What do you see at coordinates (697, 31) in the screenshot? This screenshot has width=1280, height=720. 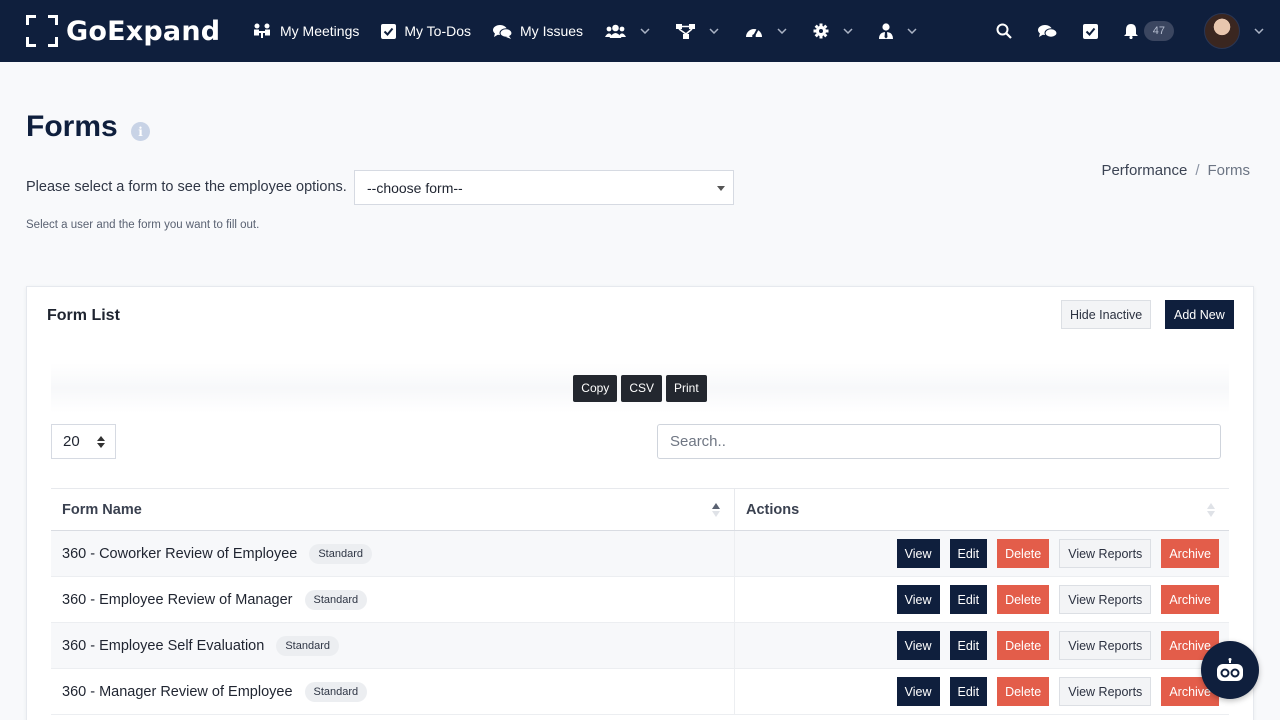 I see `nav-org-chart-menu` at bounding box center [697, 31].